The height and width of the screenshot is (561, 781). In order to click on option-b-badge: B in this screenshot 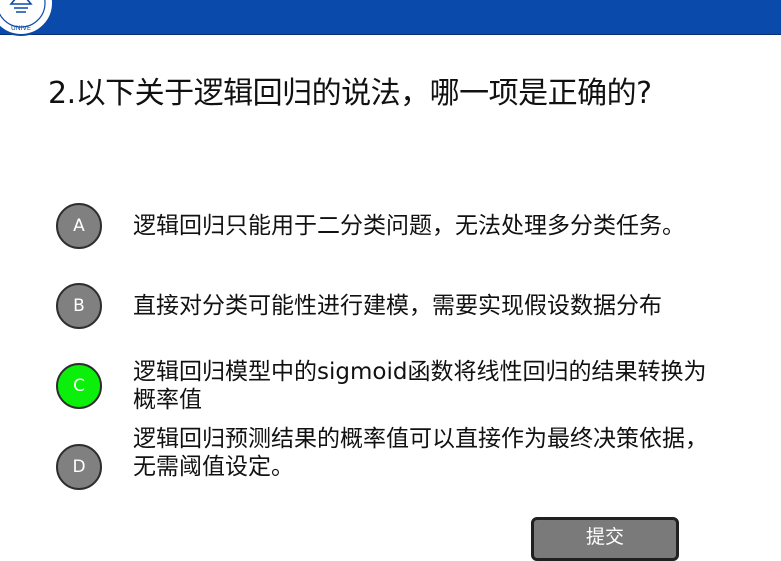, I will do `click(79, 306)`.